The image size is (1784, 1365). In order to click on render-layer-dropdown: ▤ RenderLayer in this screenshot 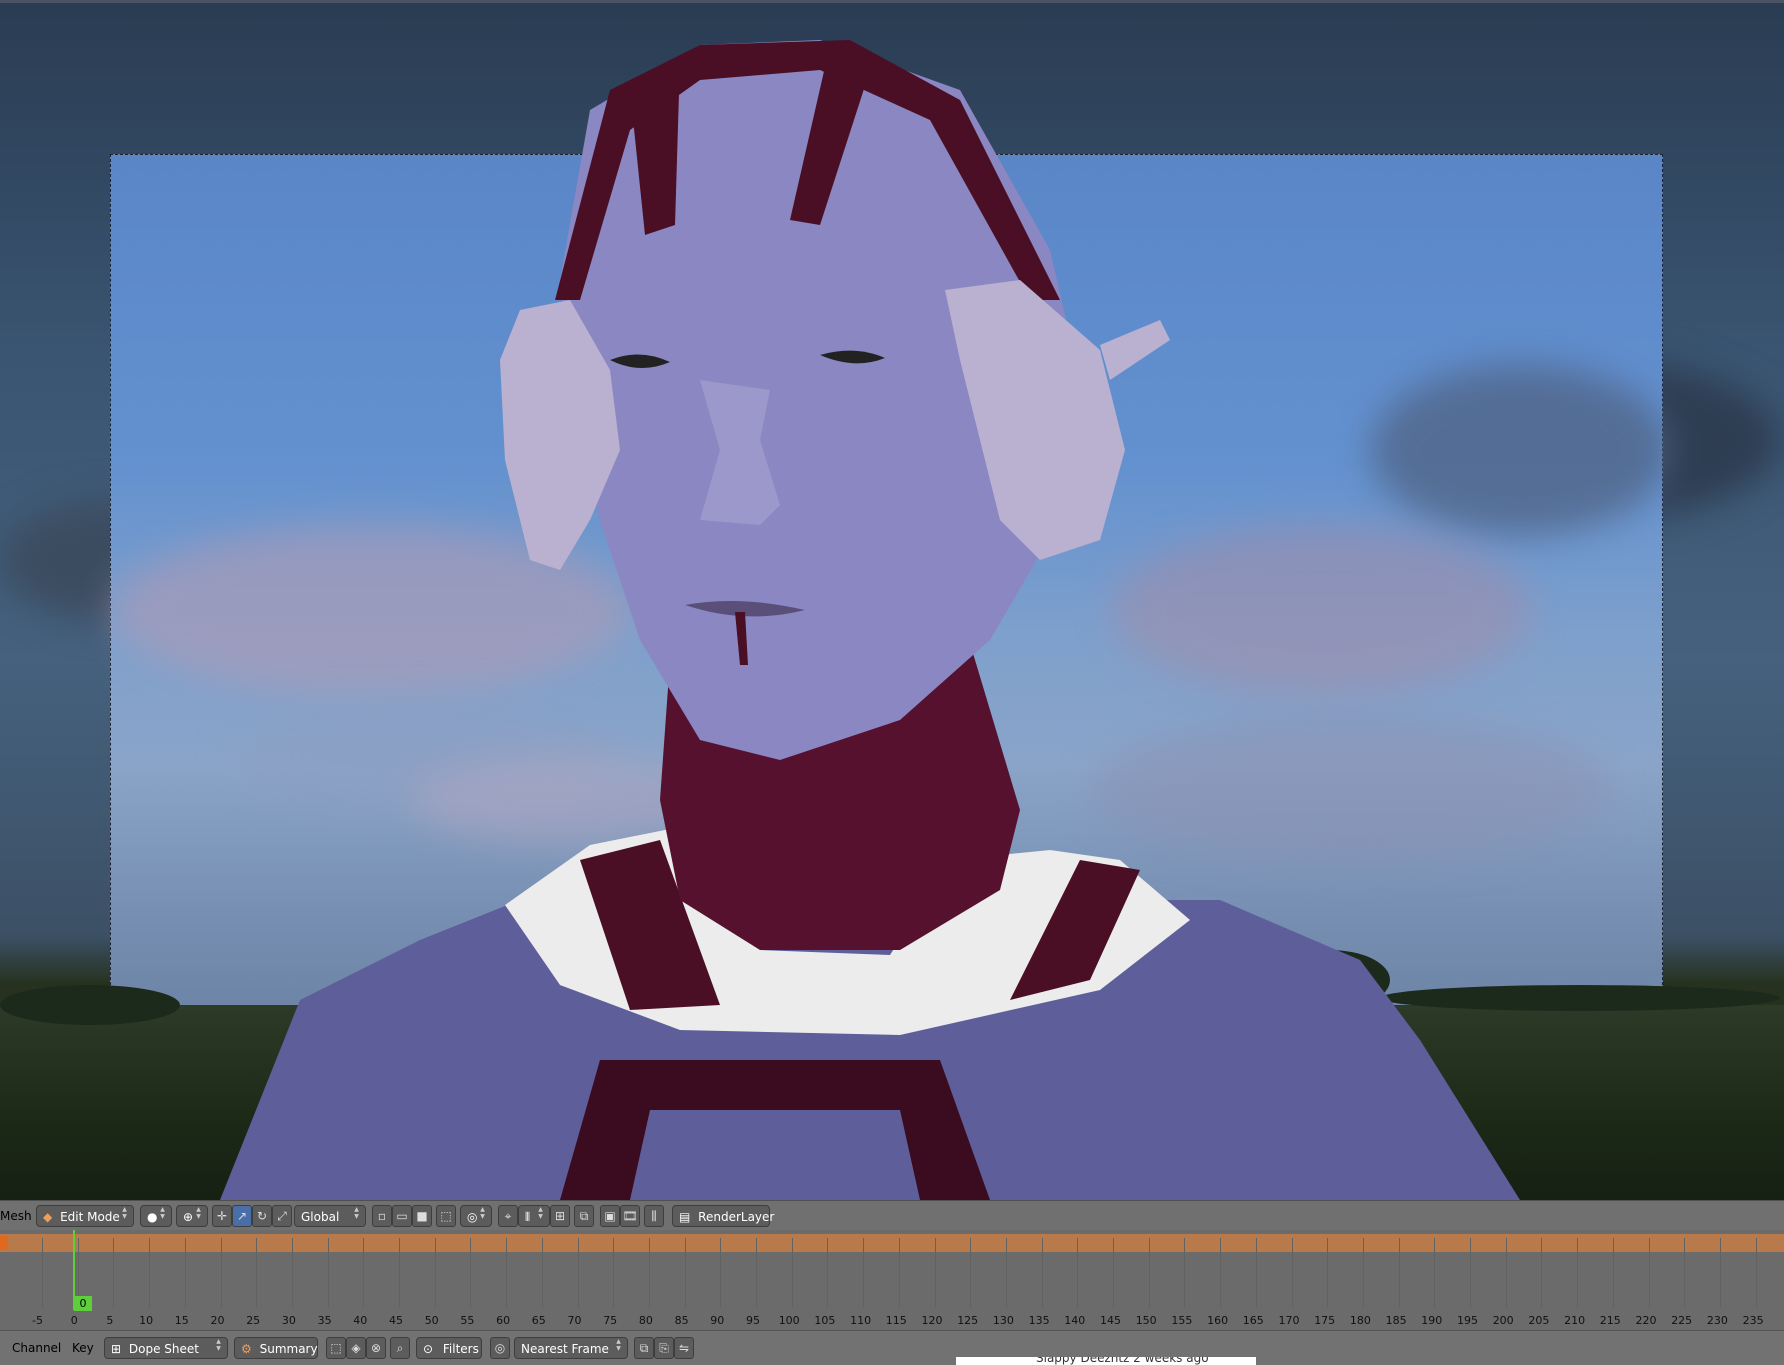, I will do `click(723, 1216)`.